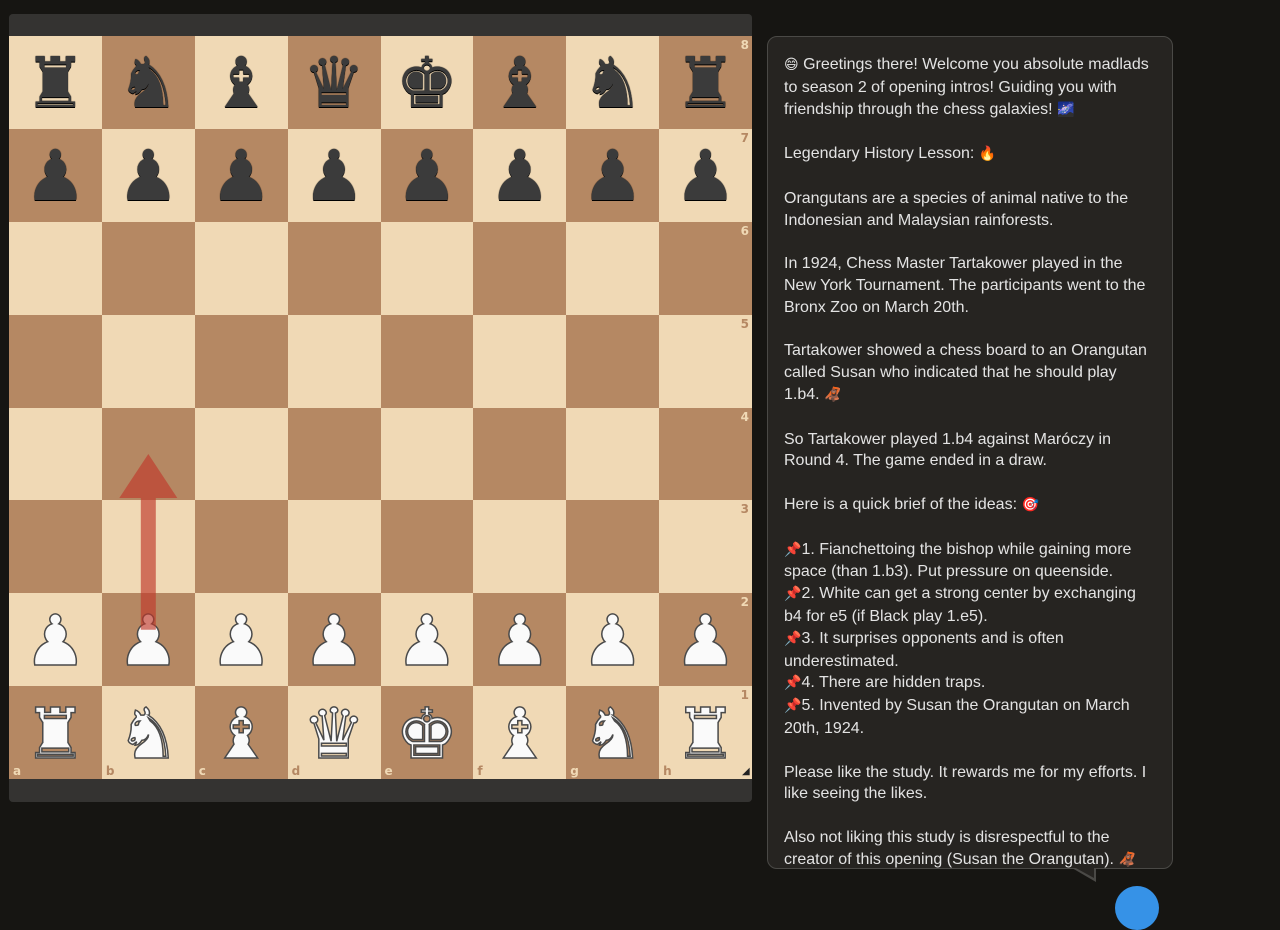  I want to click on square-f3, so click(520, 547).